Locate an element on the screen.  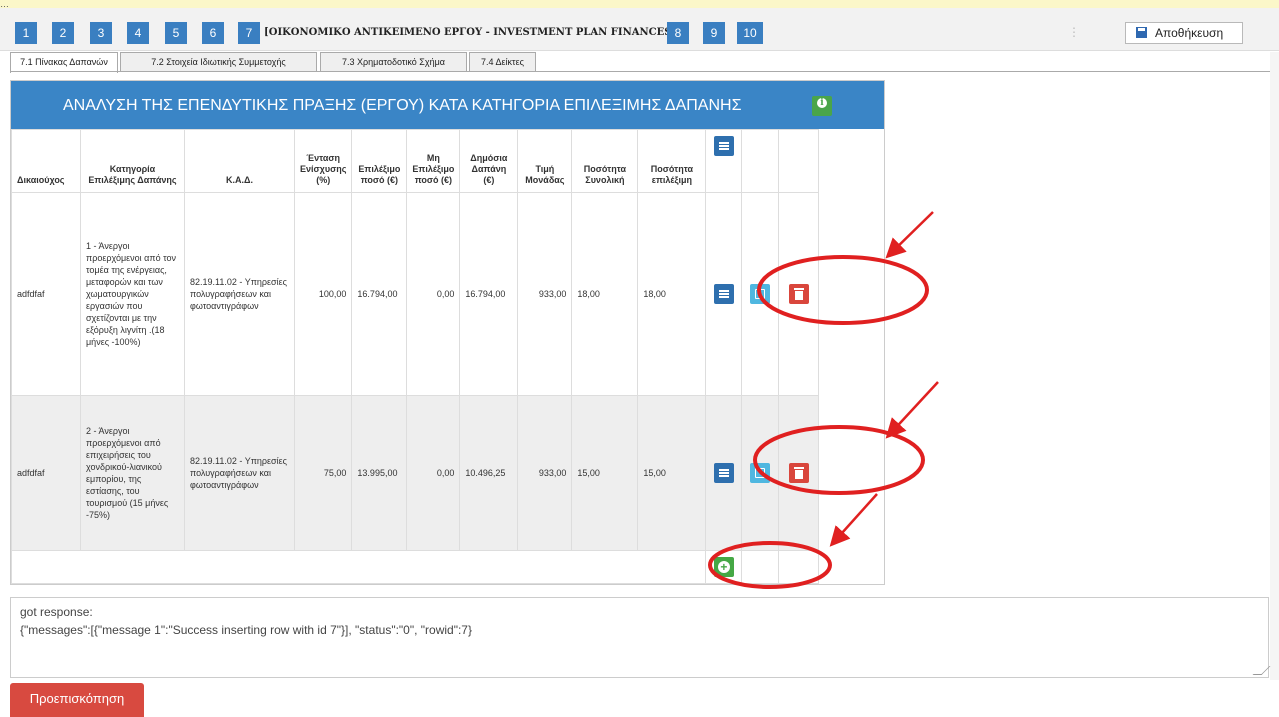
cell-intensity: 100,00 is located at coordinates (323, 294).